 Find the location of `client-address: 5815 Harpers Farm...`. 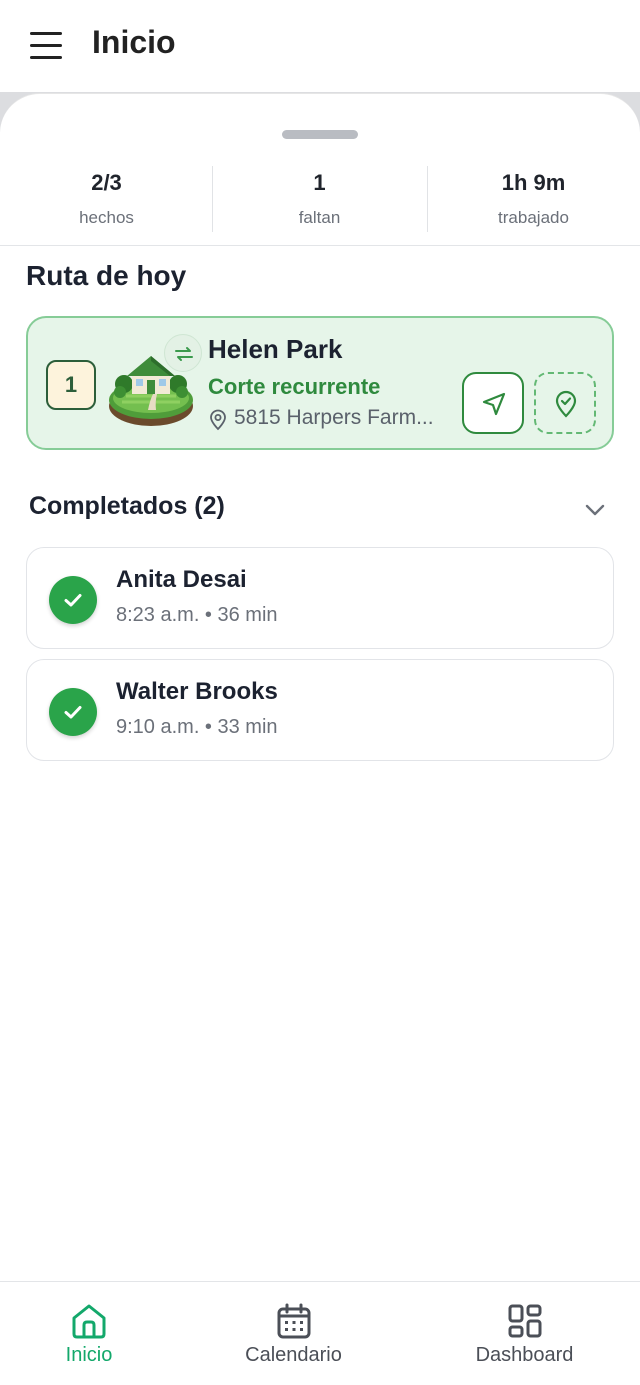

client-address: 5815 Harpers Farm... is located at coordinates (334, 417).